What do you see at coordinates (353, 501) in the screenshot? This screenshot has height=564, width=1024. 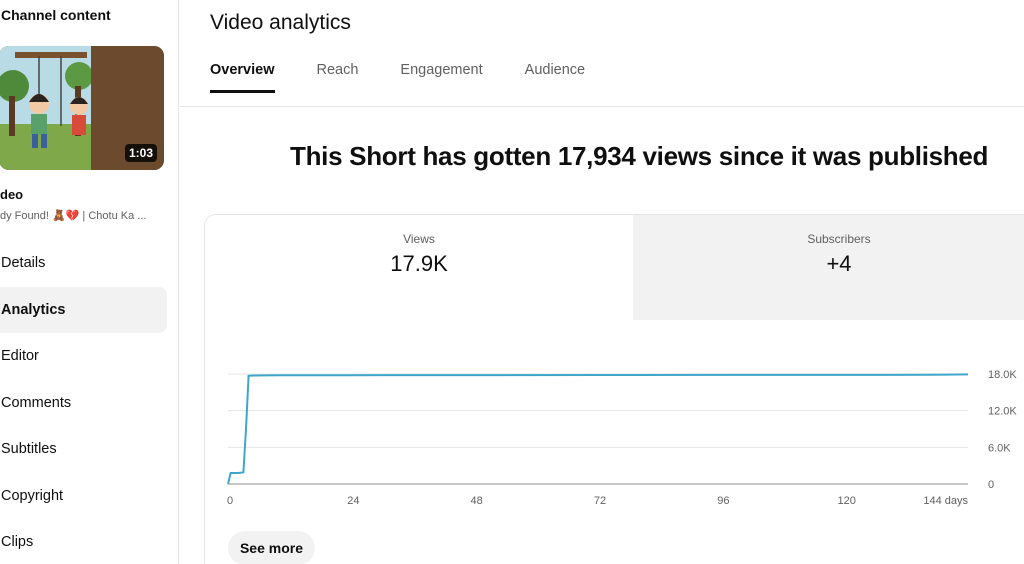 I see `chart-x-tick-label: 24` at bounding box center [353, 501].